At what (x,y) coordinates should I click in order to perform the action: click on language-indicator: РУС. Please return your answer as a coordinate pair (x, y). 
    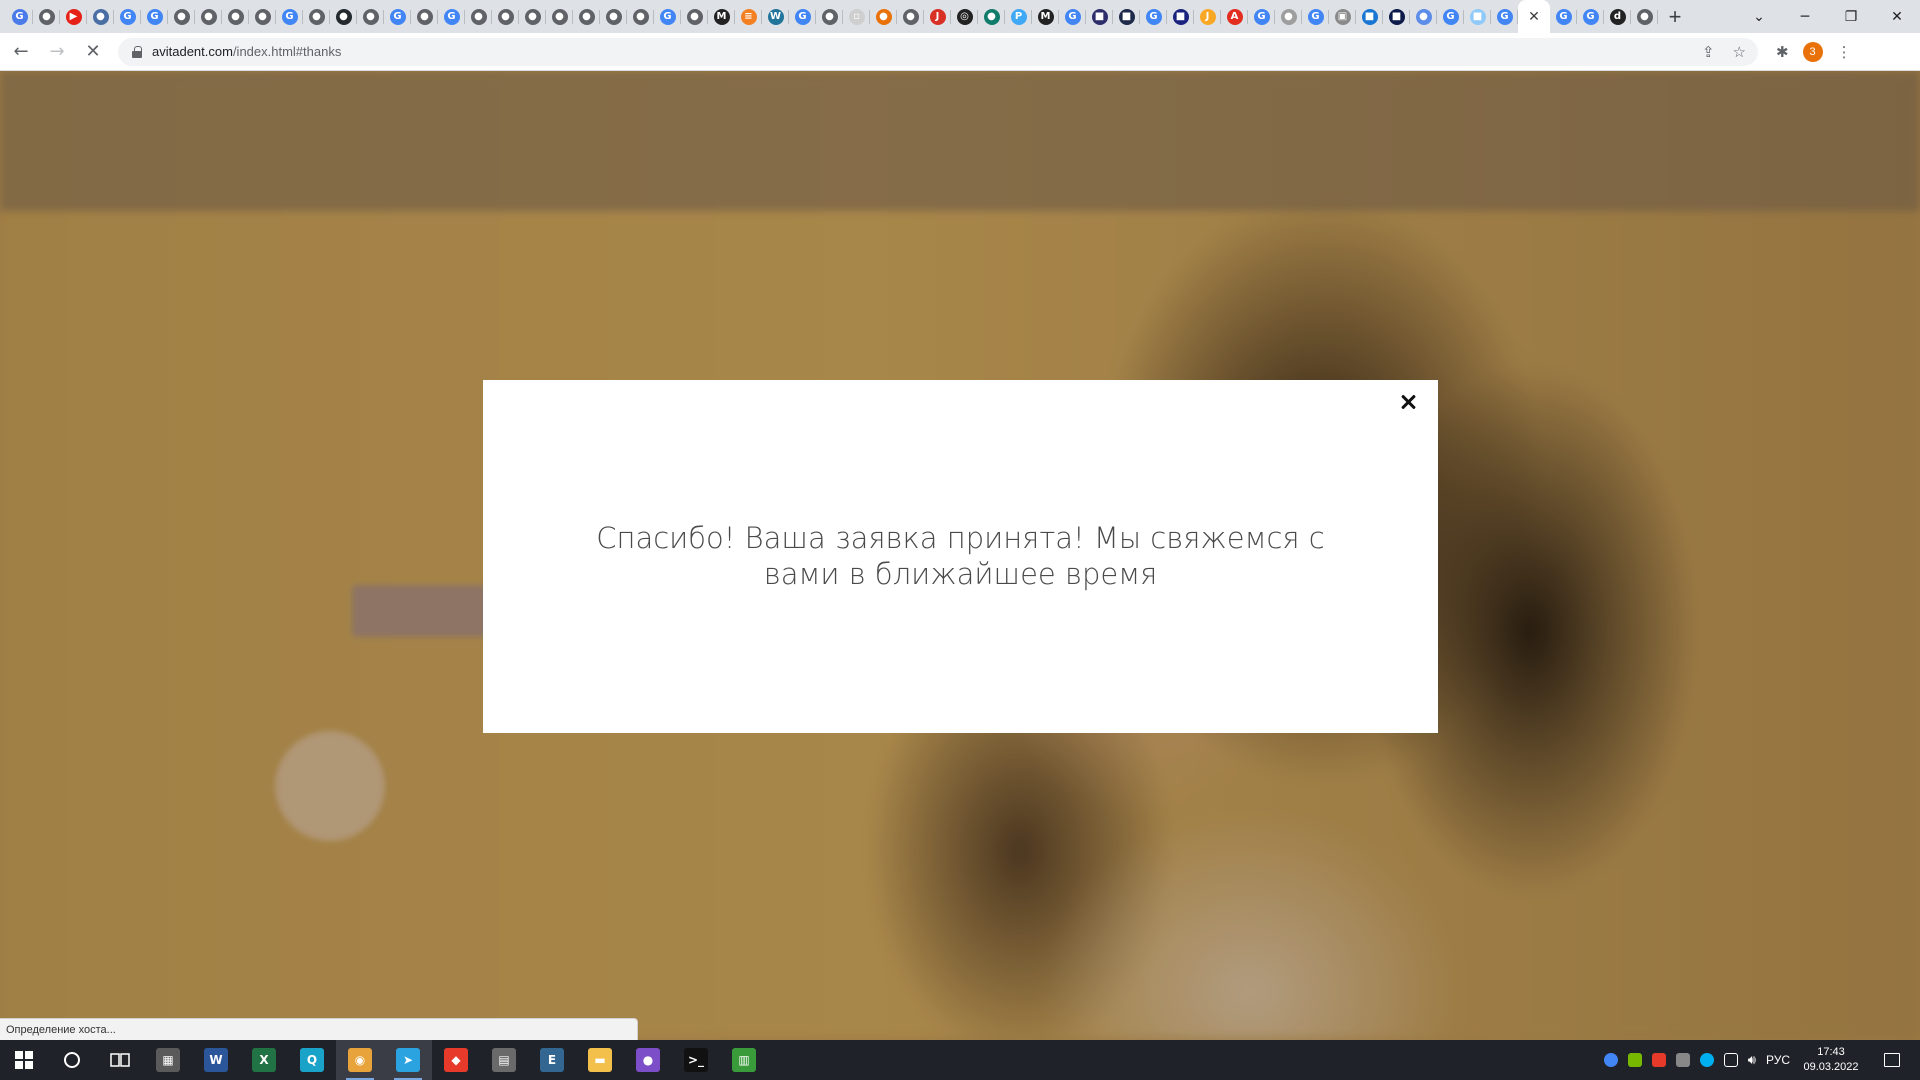
    Looking at the image, I should click on (1778, 1060).